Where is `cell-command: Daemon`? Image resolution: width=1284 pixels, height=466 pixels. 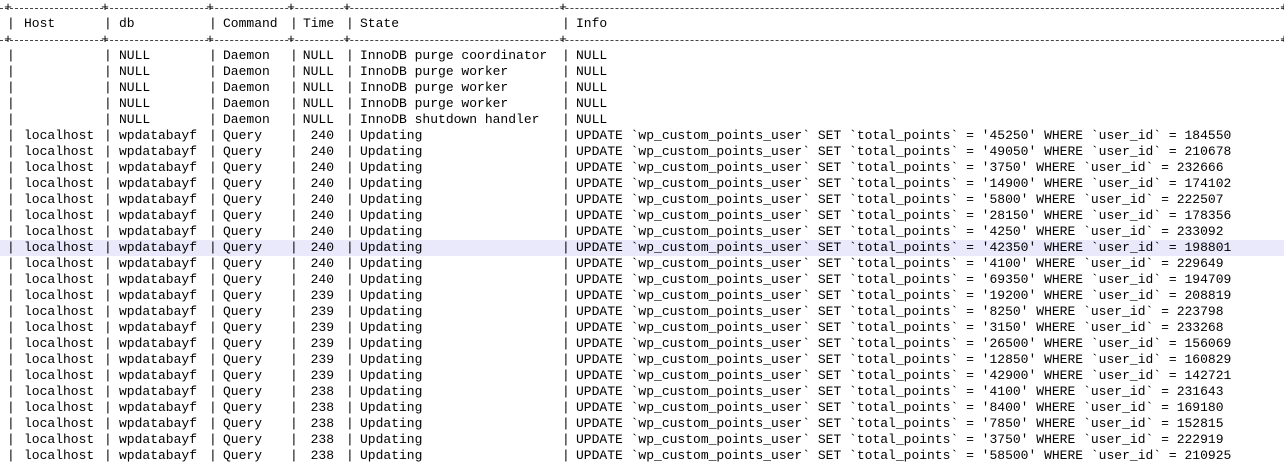
cell-command: Daemon is located at coordinates (246, 71).